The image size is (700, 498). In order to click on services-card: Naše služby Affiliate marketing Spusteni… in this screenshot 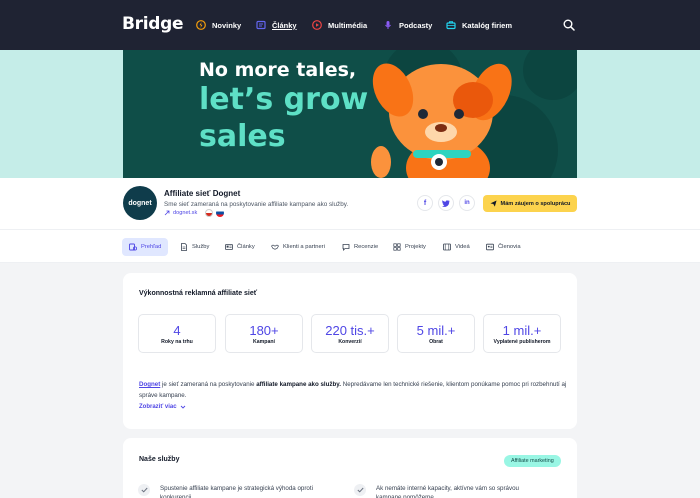, I will do `click(350, 468)`.